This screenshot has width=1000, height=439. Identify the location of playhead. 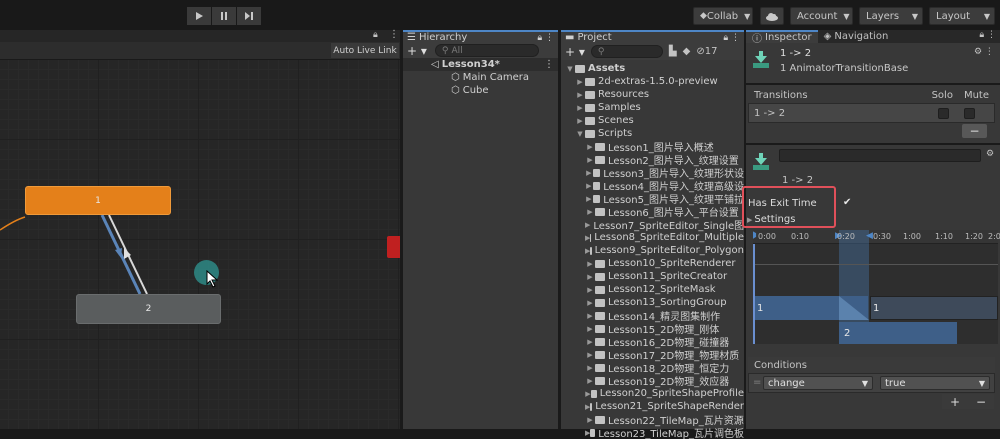
(754, 294).